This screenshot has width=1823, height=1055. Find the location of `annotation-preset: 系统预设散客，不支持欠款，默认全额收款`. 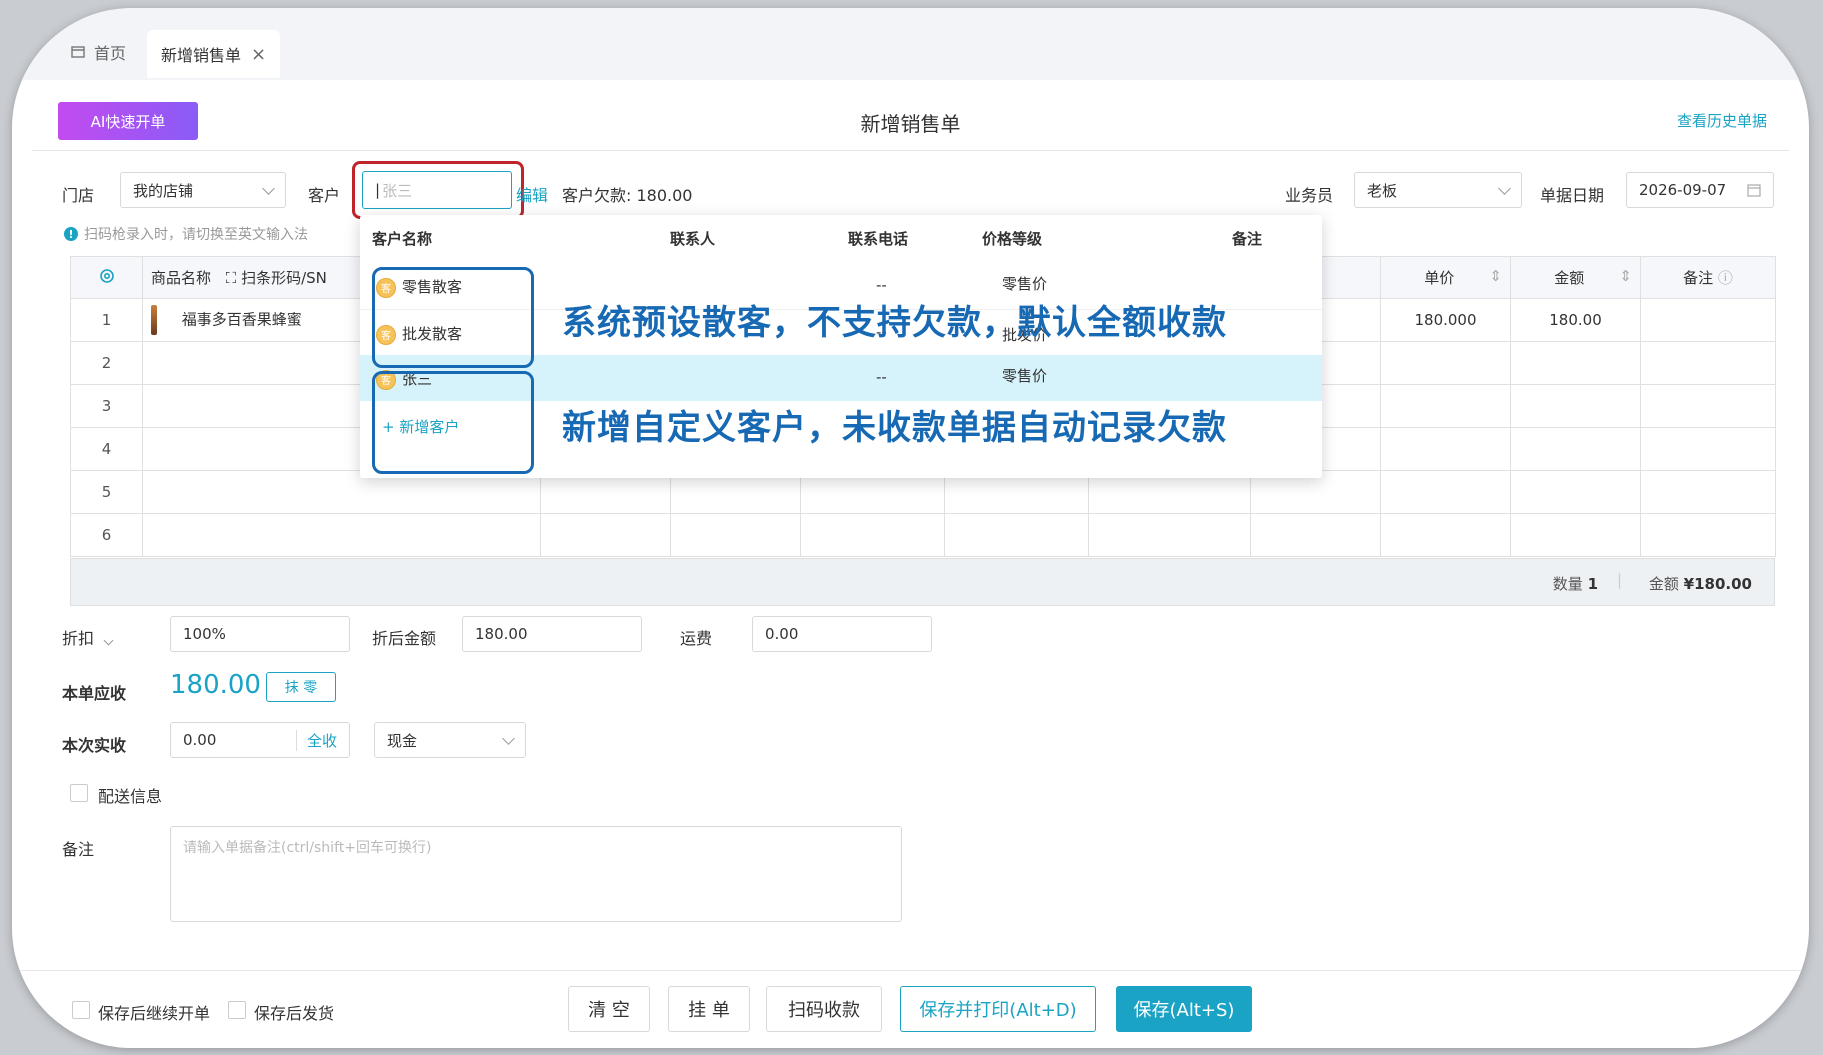

annotation-preset: 系统预设散客，不支持欠款，默认全额收款 is located at coordinates (894, 323).